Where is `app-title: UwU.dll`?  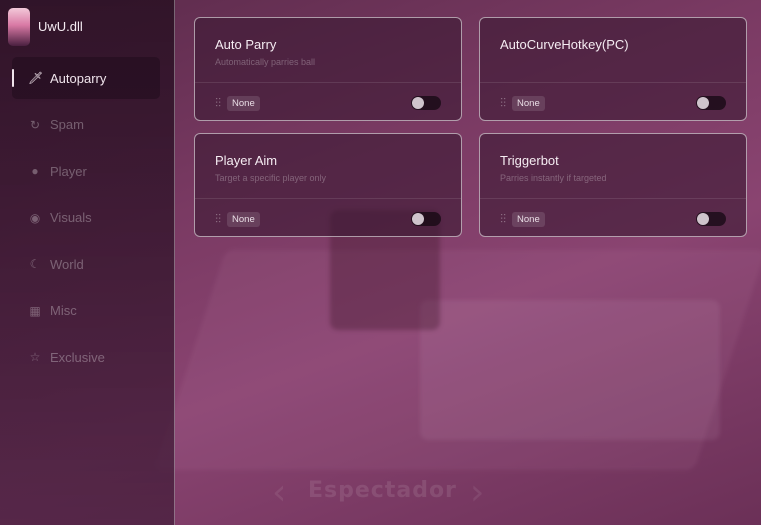 app-title: UwU.dll is located at coordinates (60, 26).